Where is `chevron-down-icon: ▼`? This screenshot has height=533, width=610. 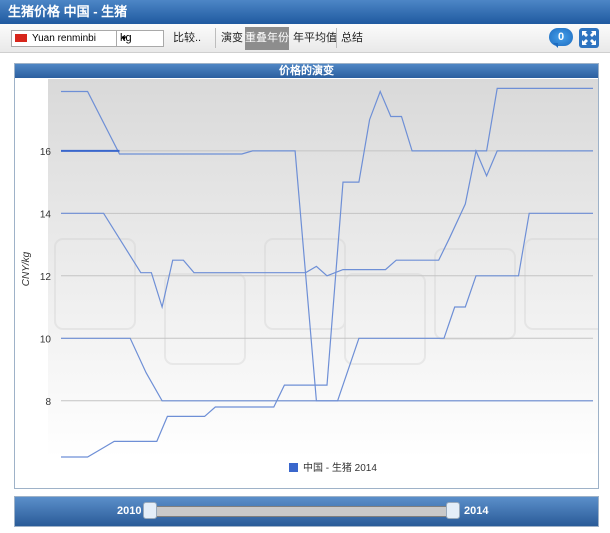
chevron-down-icon: ▼ is located at coordinates (124, 38).